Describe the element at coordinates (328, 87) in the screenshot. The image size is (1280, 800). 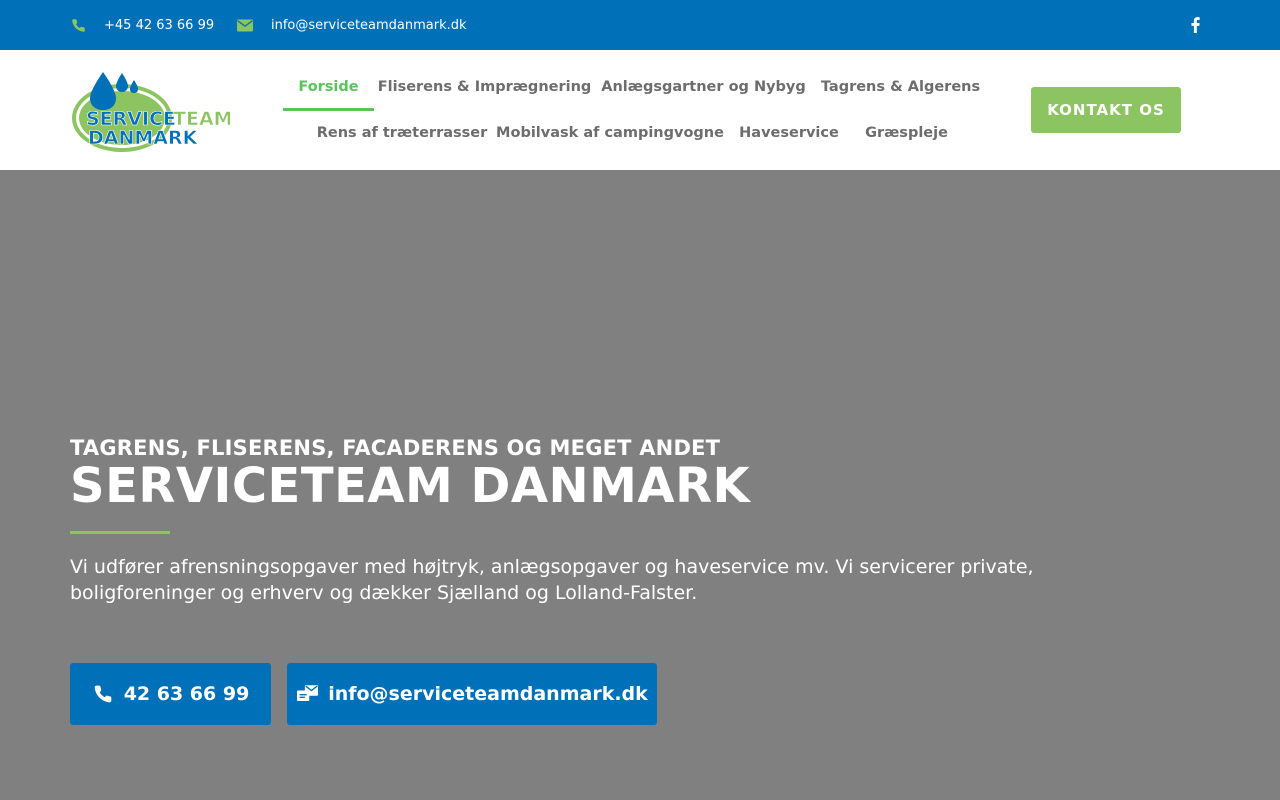
I see `nav-item-forside: Forside` at that location.